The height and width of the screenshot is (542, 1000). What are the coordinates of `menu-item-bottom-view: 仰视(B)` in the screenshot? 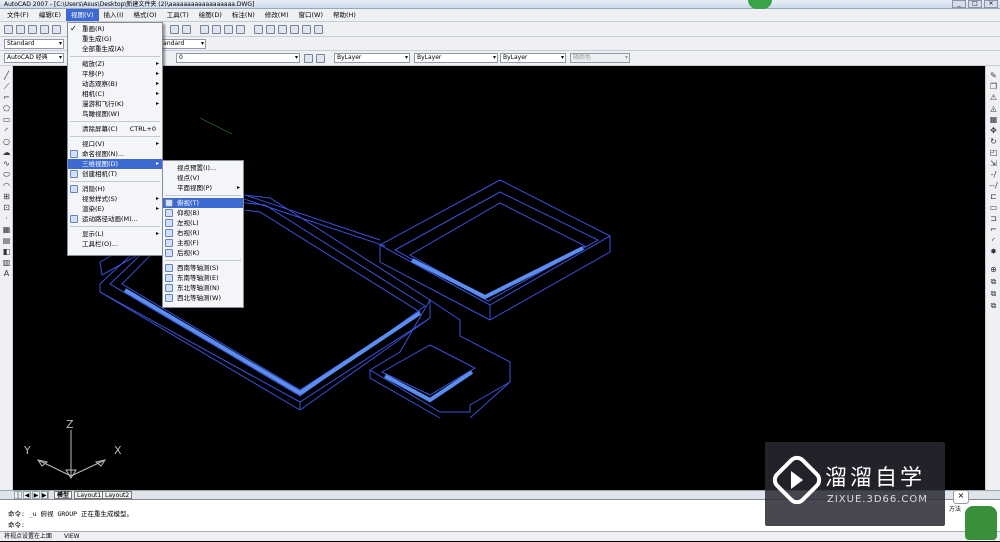 It's located at (203, 213).